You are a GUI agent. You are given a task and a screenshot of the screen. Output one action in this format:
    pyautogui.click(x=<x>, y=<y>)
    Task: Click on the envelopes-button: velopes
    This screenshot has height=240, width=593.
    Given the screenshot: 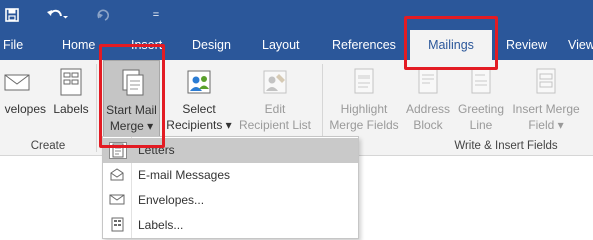 What is the action you would take?
    pyautogui.click(x=24, y=100)
    